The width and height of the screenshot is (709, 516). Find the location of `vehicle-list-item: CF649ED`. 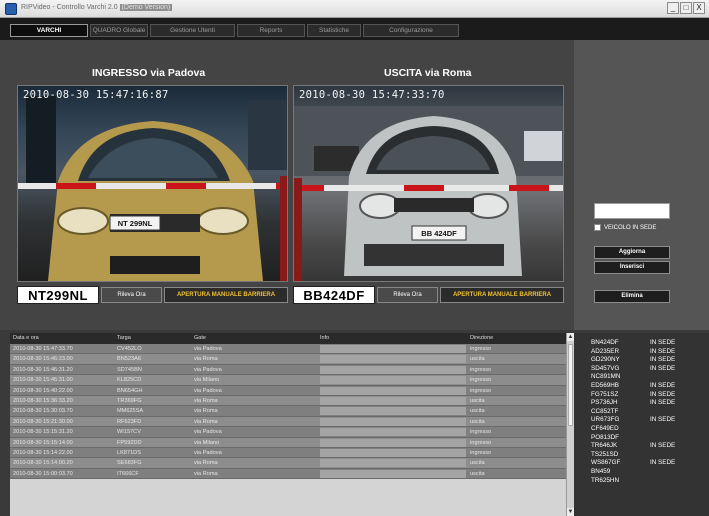

vehicle-list-item: CF649ED is located at coordinates (641, 429).